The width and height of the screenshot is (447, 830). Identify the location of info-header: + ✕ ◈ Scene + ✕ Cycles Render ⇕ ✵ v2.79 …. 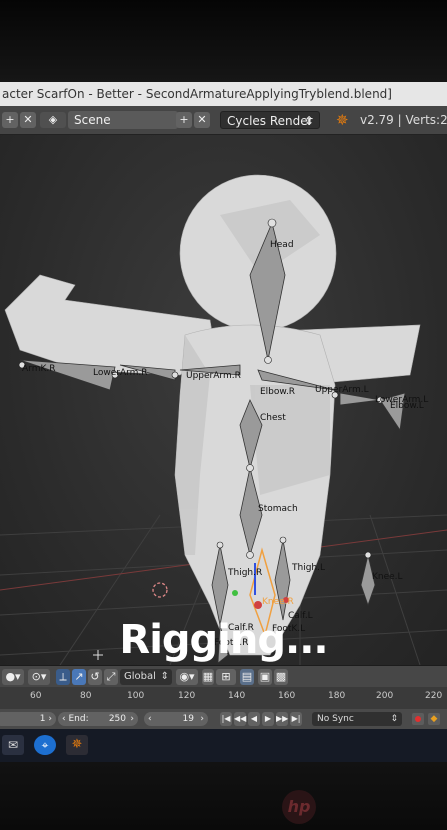
(223, 120).